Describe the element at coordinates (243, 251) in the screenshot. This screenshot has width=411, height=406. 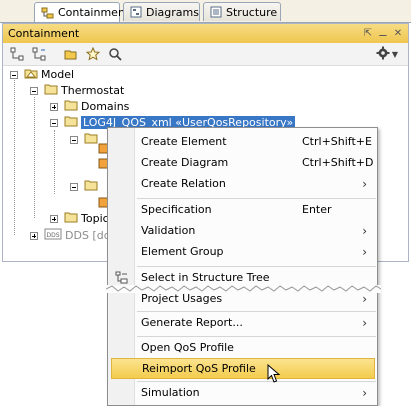
I see `menu-item-element-group: Element Group ›` at that location.